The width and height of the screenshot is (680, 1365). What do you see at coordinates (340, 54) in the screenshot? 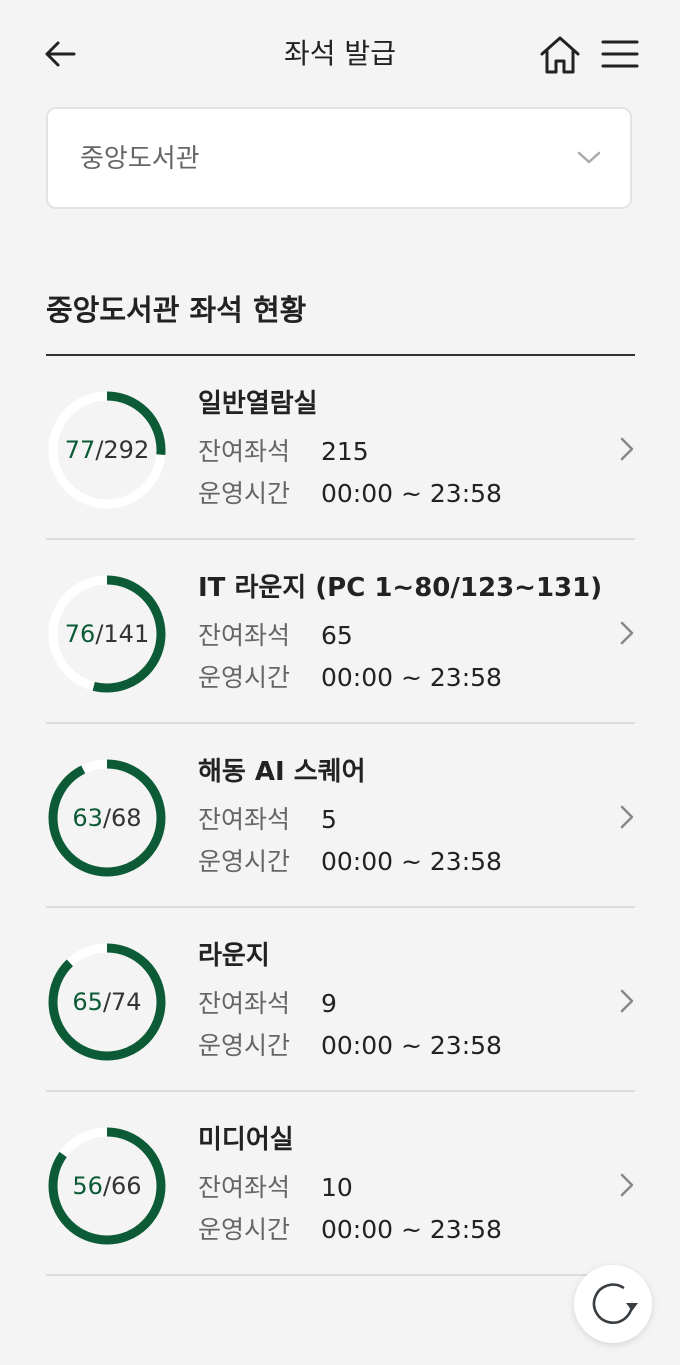
I see `top-bar: 좌석 발급` at bounding box center [340, 54].